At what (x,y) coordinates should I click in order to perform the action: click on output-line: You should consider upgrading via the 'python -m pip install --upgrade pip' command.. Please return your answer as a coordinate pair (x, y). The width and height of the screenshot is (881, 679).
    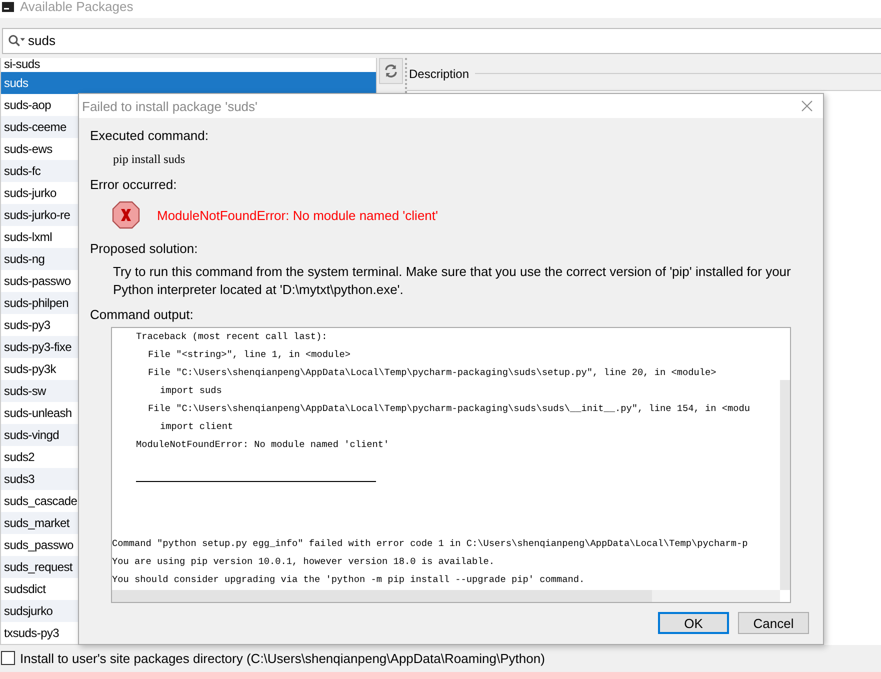
    Looking at the image, I should click on (348, 579).